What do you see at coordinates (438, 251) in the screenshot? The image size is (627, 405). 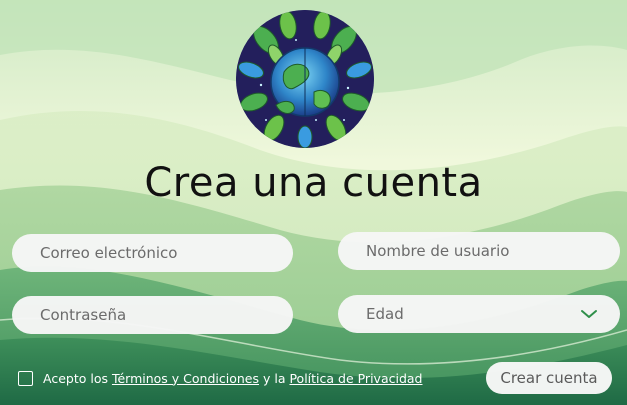 I see `username-placeholder: Nombre de usuario` at bounding box center [438, 251].